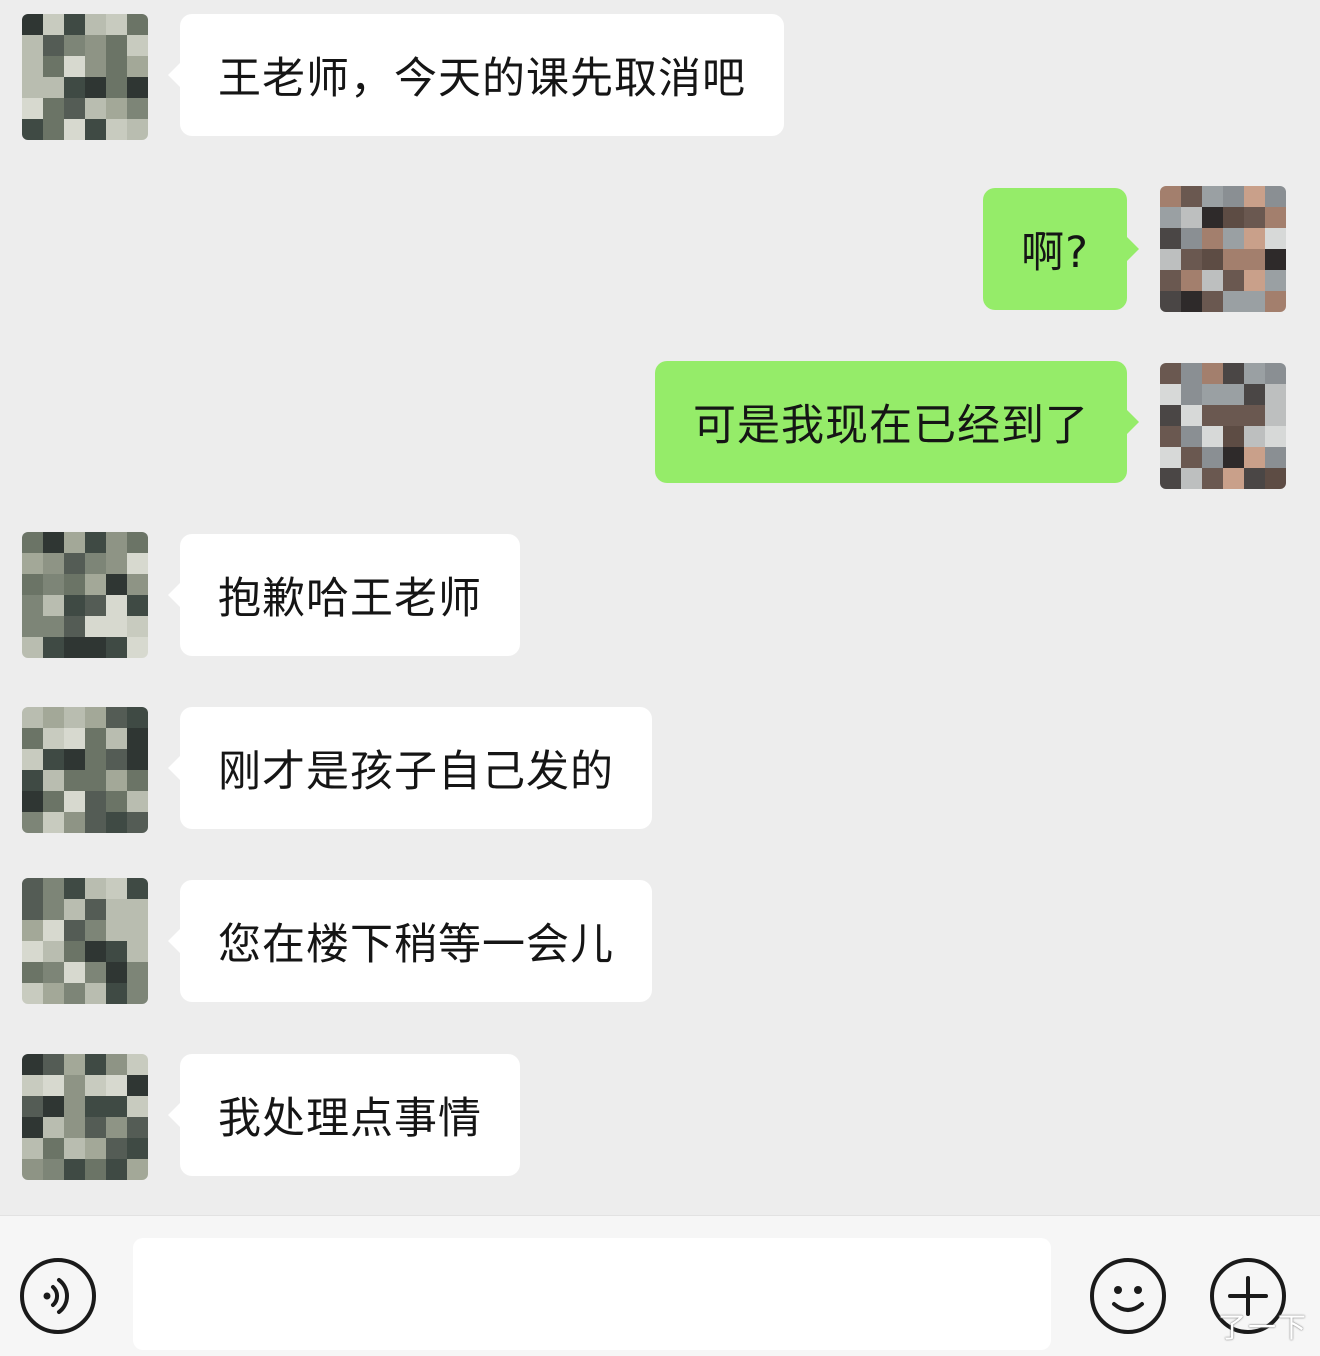 The width and height of the screenshot is (1320, 1356). I want to click on message-row: 可是我现在已经到了, so click(660, 420).